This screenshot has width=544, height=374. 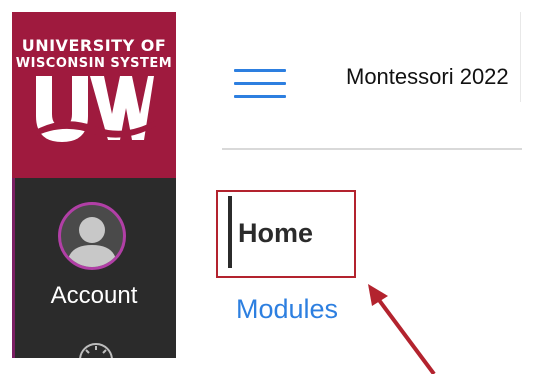 I want to click on account-nav-item: Account, so click(x=94, y=253).